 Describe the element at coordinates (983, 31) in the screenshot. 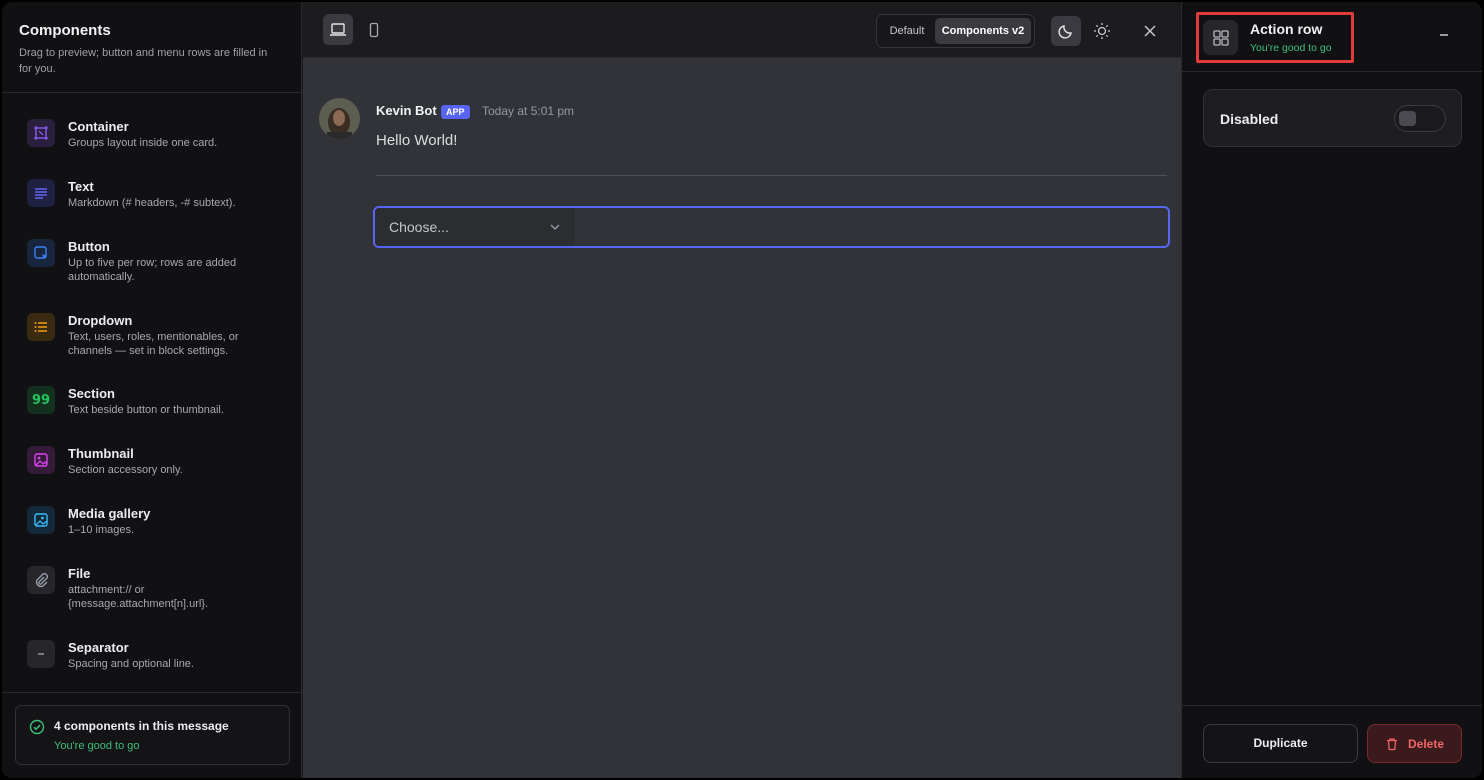

I see `mode-components-v2-option: Components v2` at that location.